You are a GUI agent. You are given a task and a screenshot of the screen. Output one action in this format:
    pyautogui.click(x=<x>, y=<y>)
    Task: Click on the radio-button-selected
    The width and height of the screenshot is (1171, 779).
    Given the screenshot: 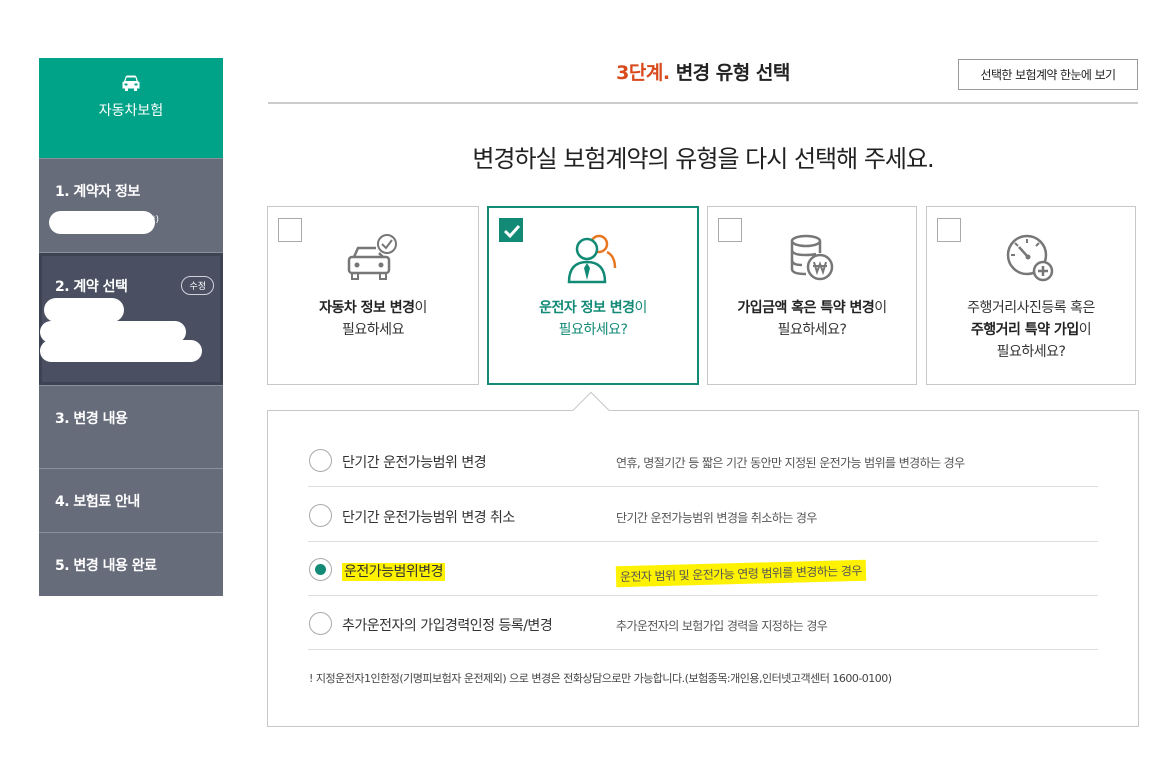 What is the action you would take?
    pyautogui.click(x=320, y=569)
    